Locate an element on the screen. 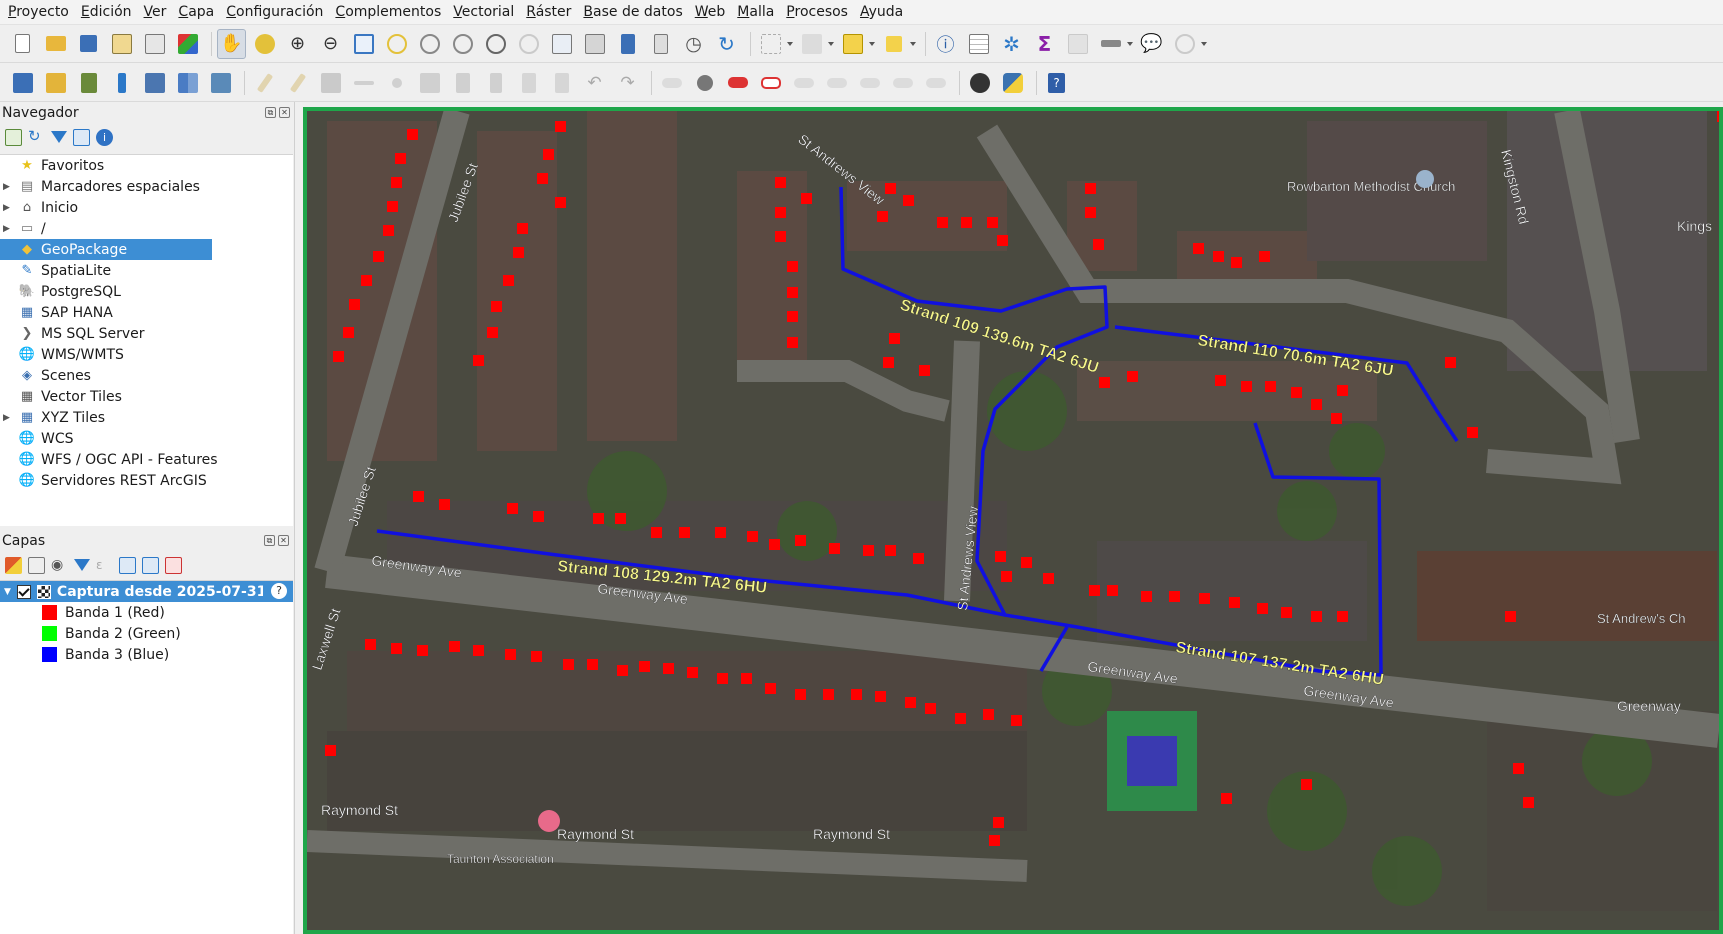 The height and width of the screenshot is (934, 1723). browser-item-arcgis-rest: 🌐 Servidores REST ArcGIS is located at coordinates (146, 480).